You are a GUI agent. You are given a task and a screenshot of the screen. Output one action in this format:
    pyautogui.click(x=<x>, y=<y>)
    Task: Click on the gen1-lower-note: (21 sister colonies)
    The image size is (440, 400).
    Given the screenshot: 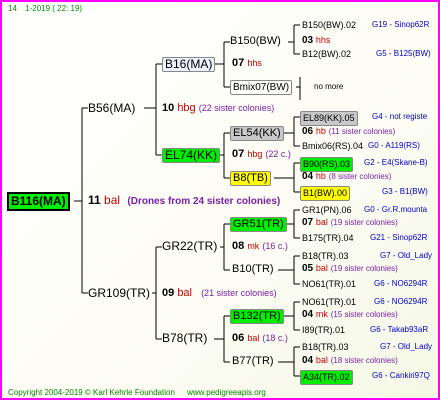 What is the action you would take?
    pyautogui.click(x=239, y=293)
    